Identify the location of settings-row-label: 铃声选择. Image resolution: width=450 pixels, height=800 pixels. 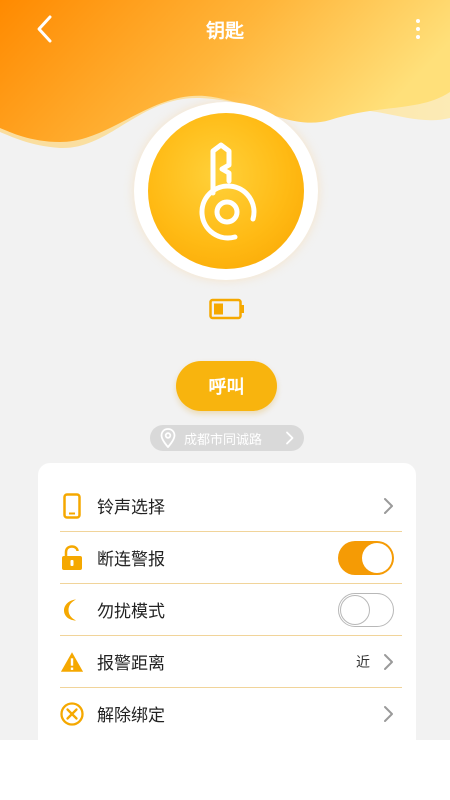
(131, 508).